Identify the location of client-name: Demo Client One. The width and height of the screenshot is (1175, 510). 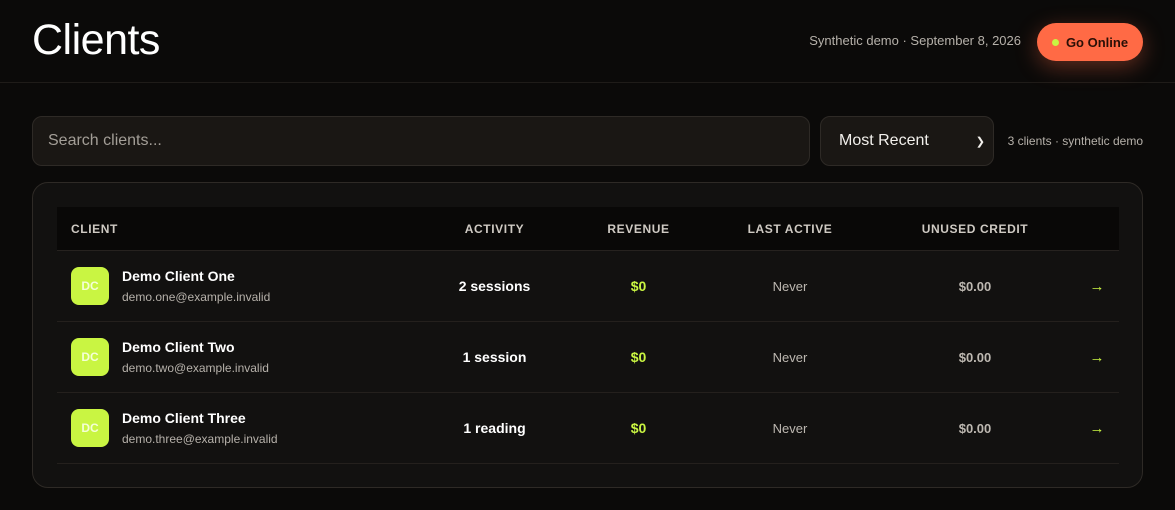
(178, 276).